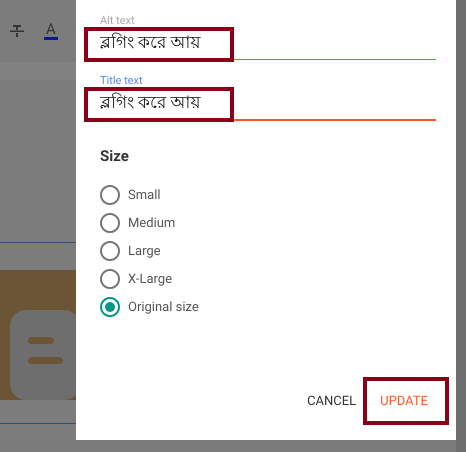 This screenshot has height=452, width=466. I want to click on radio-label: Small, so click(144, 195).